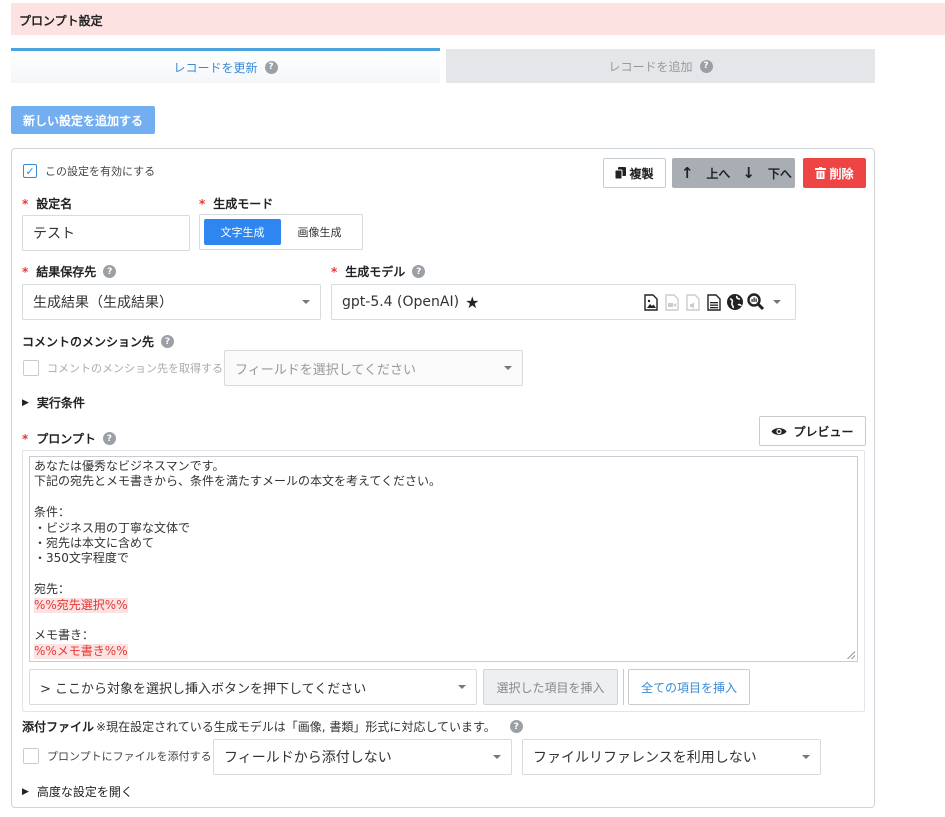 Image resolution: width=945 pixels, height=817 pixels. What do you see at coordinates (84, 792) in the screenshot?
I see `advanced-settings-label: 高度な設定を開く` at bounding box center [84, 792].